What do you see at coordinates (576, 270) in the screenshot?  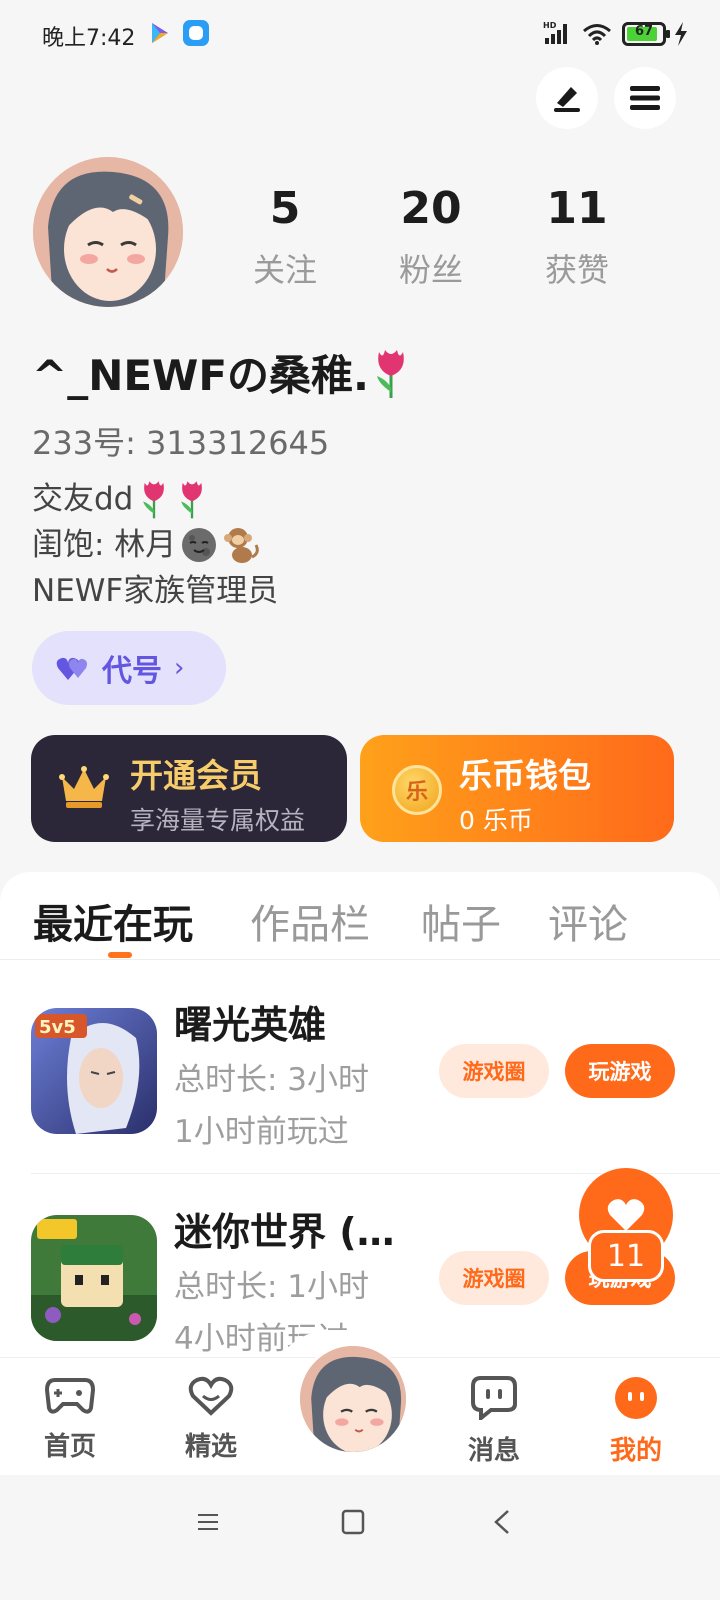 I see `stat-label: 获赞` at bounding box center [576, 270].